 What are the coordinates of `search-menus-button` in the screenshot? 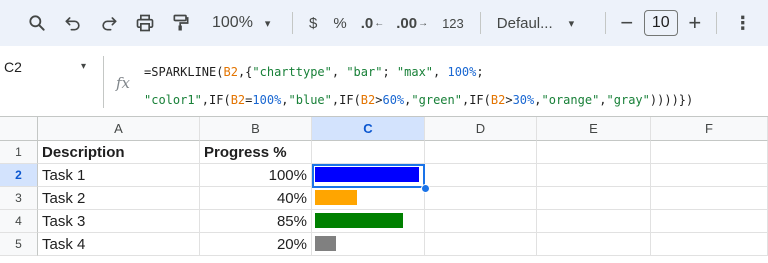 It's located at (37, 23).